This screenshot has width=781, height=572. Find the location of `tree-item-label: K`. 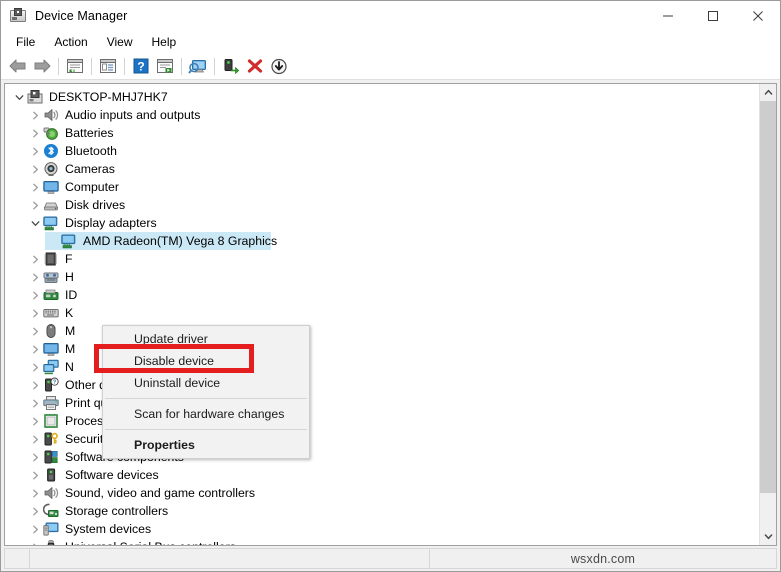

tree-item-label: K is located at coordinates (69, 313).